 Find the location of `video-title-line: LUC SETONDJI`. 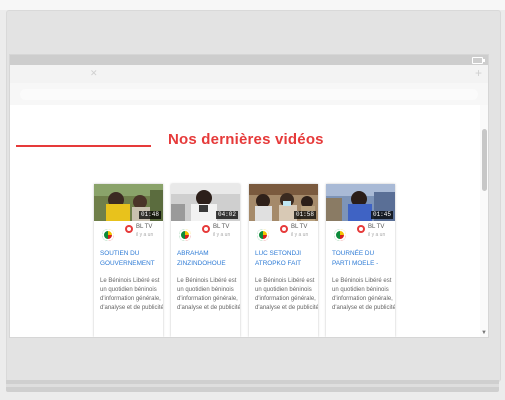

video-title-line: LUC SETONDJI is located at coordinates (278, 253).